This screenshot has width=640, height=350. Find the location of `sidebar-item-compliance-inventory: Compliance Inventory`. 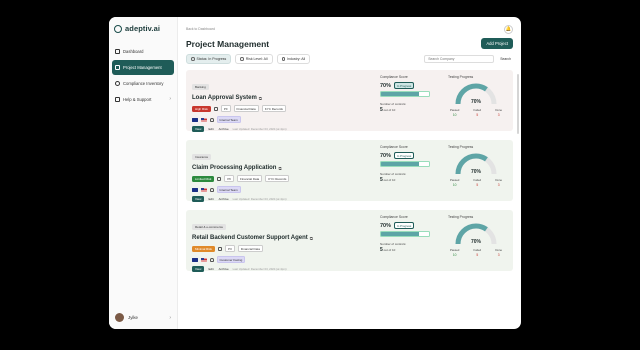

sidebar-item-compliance-inventory: Compliance Inventory is located at coordinates (143, 83).